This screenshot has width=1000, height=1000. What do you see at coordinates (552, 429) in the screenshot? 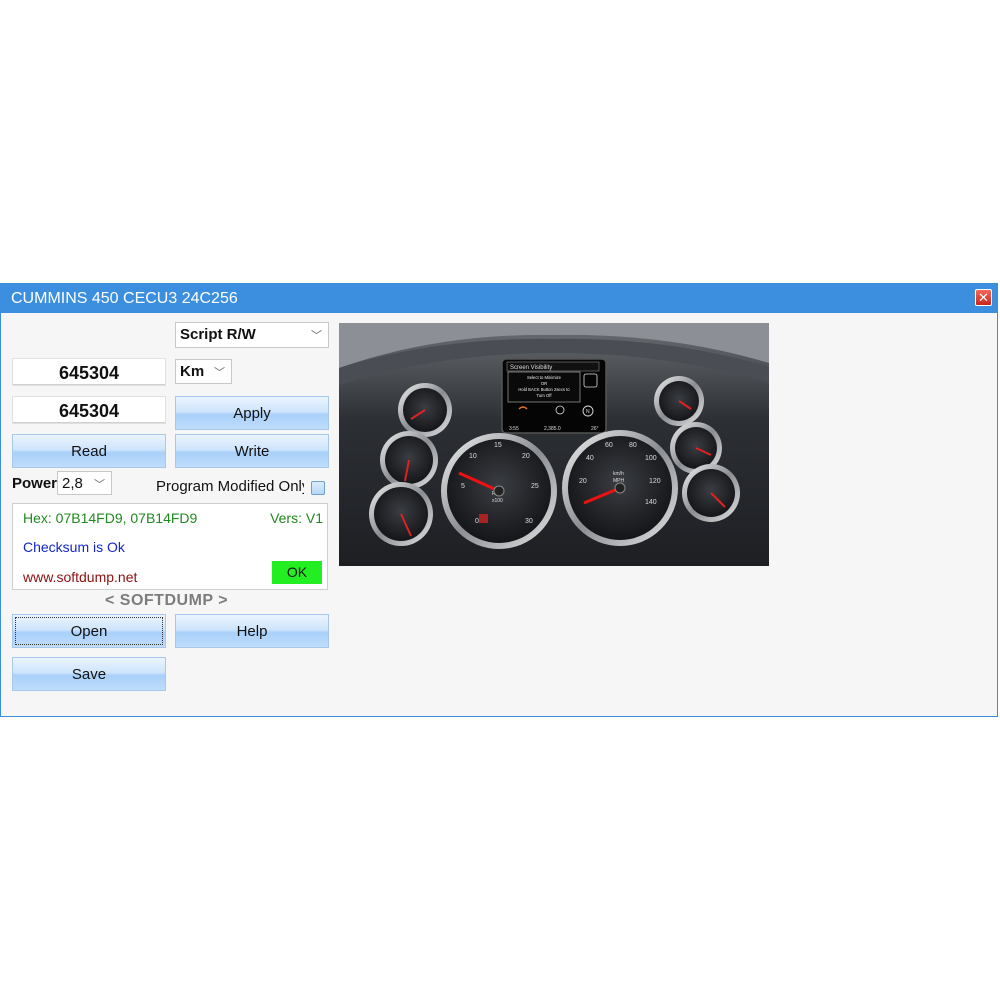
I see `screen-odometer: 2,385.0` at bounding box center [552, 429].